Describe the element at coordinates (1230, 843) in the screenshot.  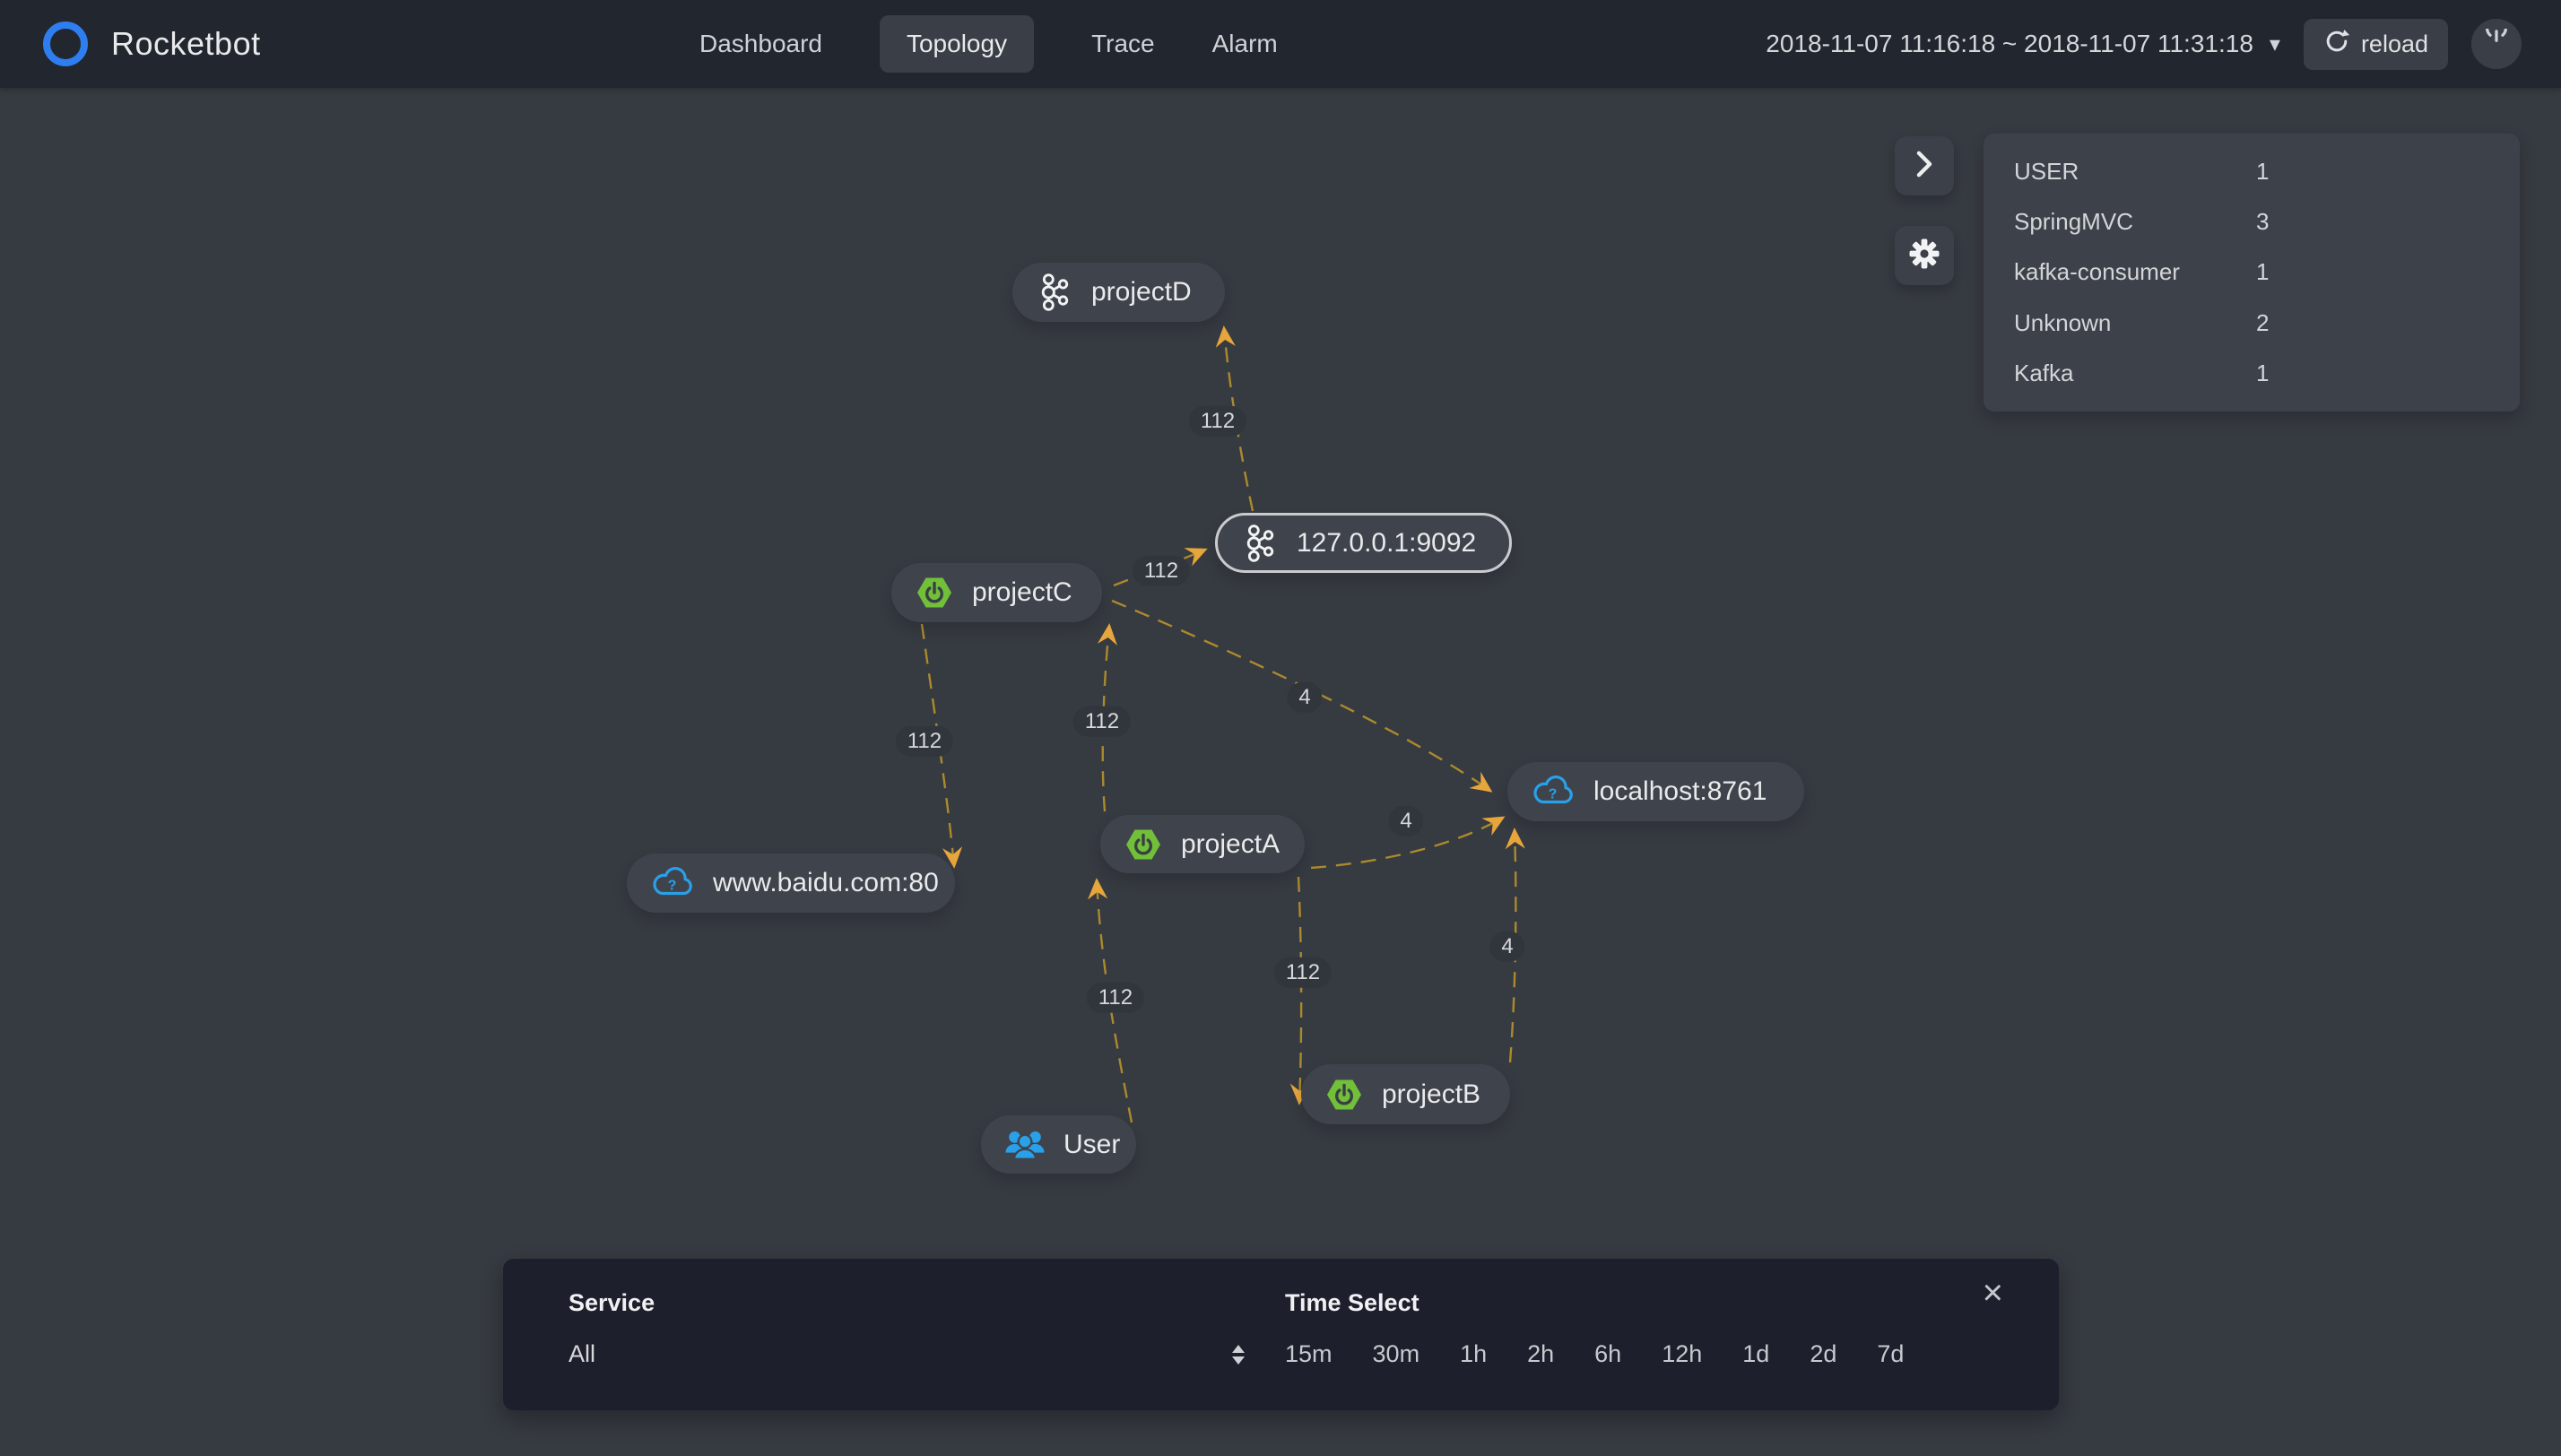
I see `node-label: projectA` at that location.